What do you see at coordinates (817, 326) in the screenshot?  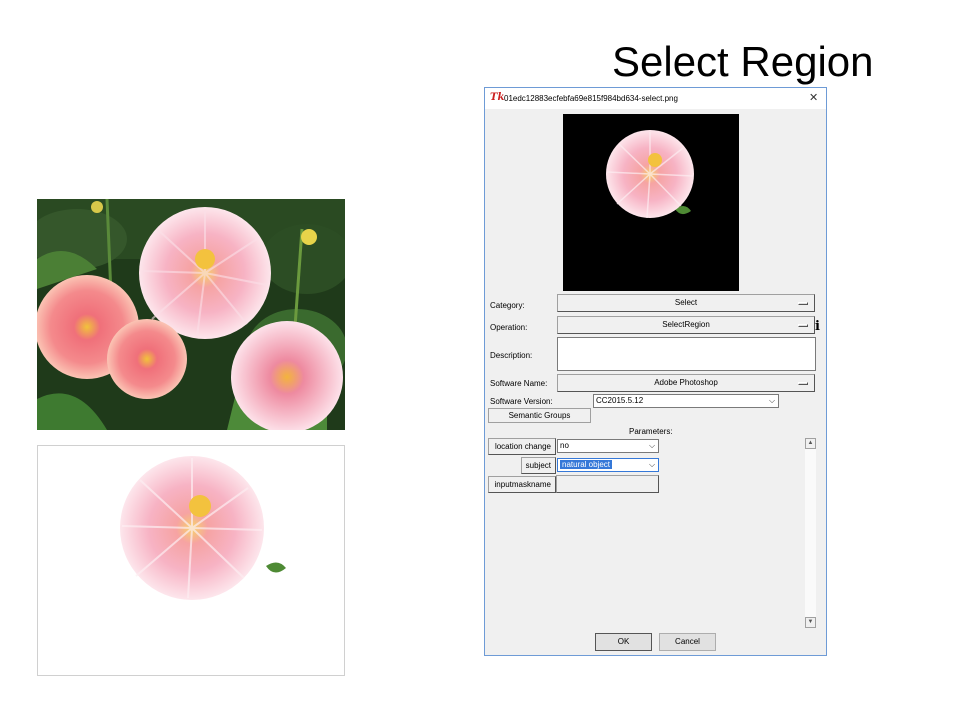 I see `info-icon: i` at bounding box center [817, 326].